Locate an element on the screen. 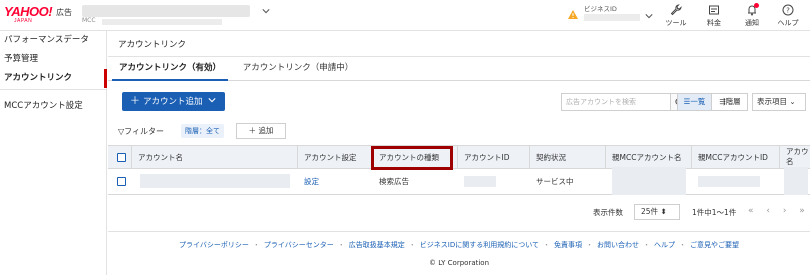  page-size-select: 25件 ⬍ is located at coordinates (657, 212).